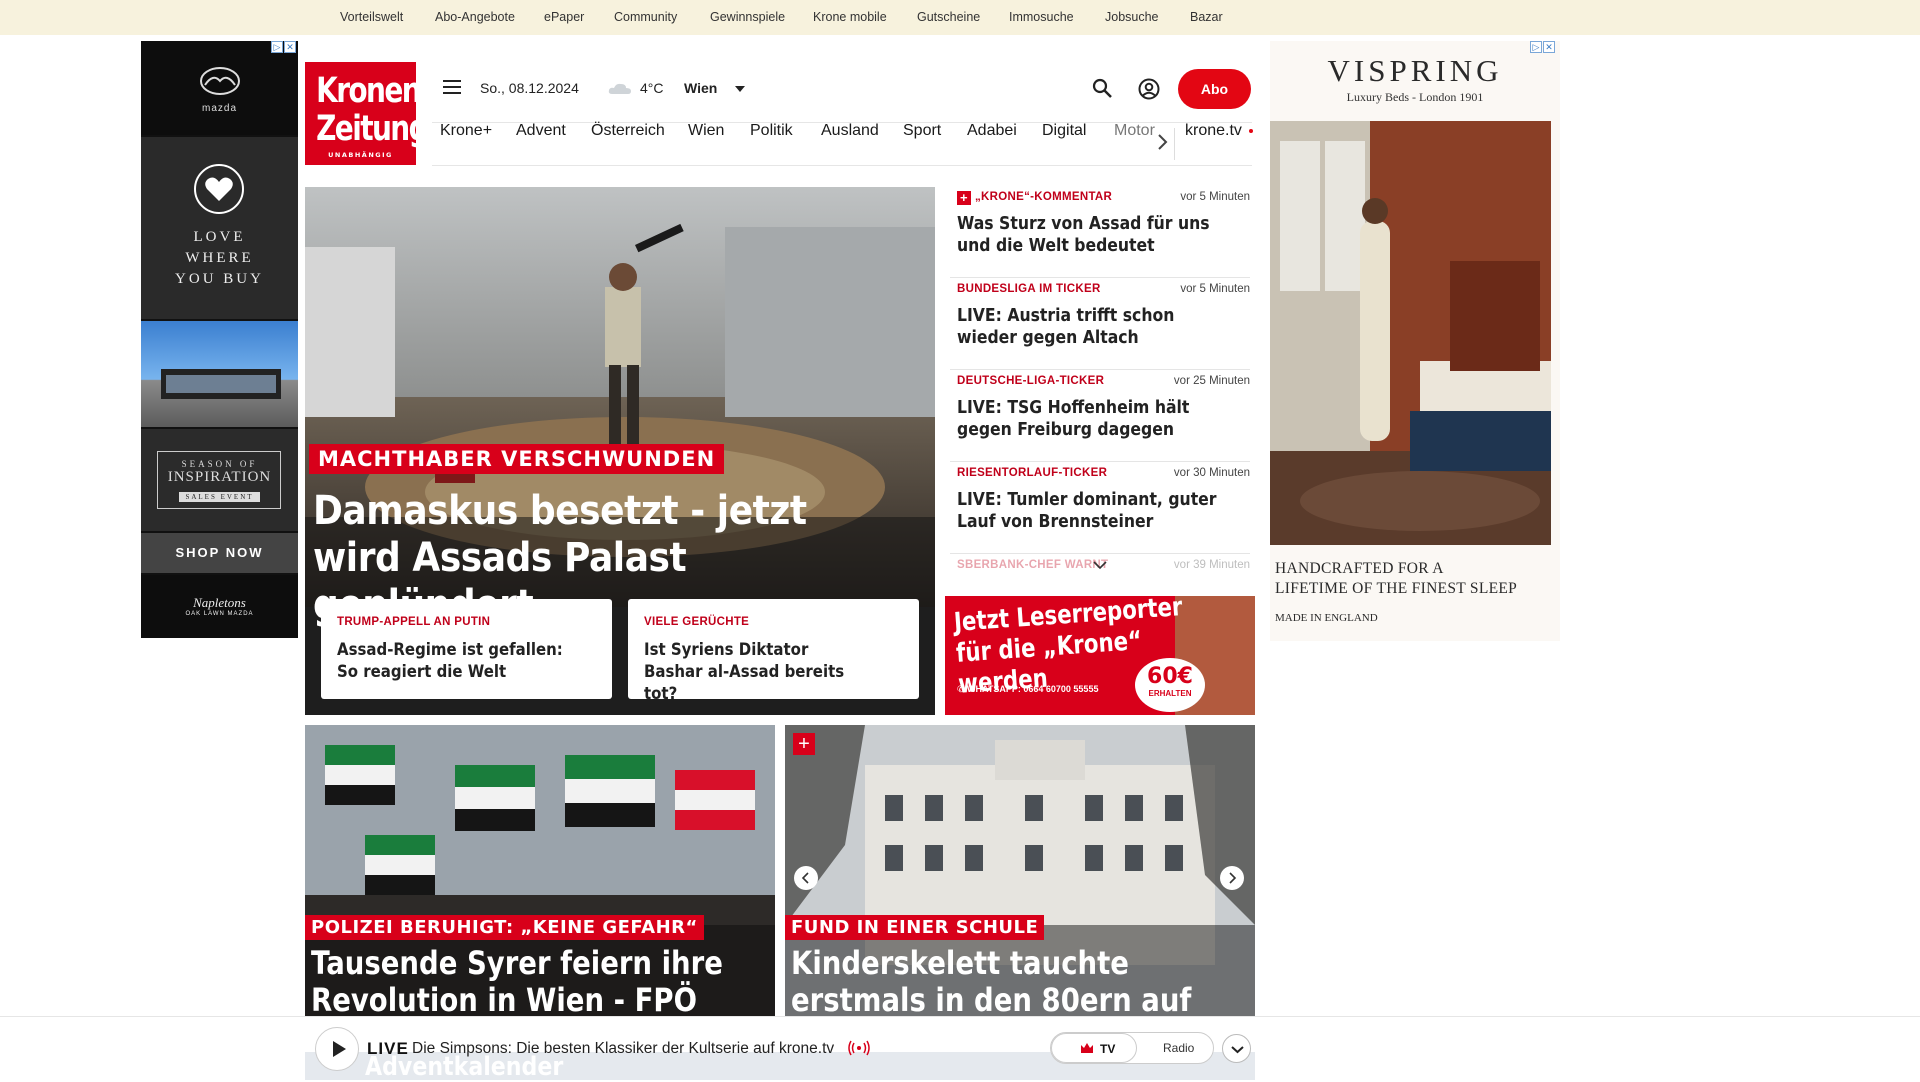  I want to click on krone-logo: Kronen Zeitung UNABHÄNGIG, so click(367, 113).